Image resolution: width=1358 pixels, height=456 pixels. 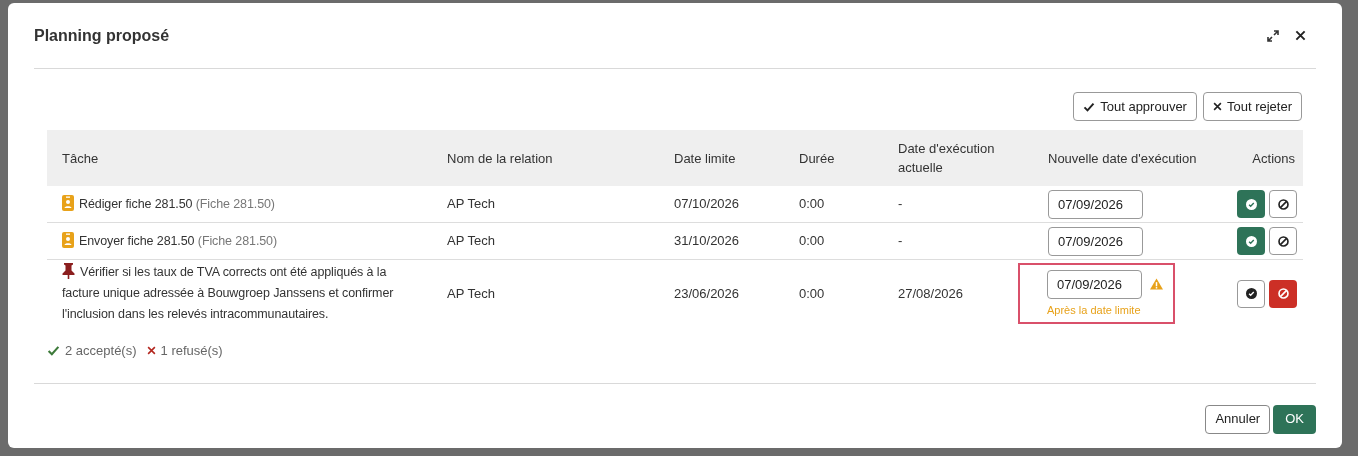 I want to click on table-cell: 23/06/2026, so click(x=707, y=293).